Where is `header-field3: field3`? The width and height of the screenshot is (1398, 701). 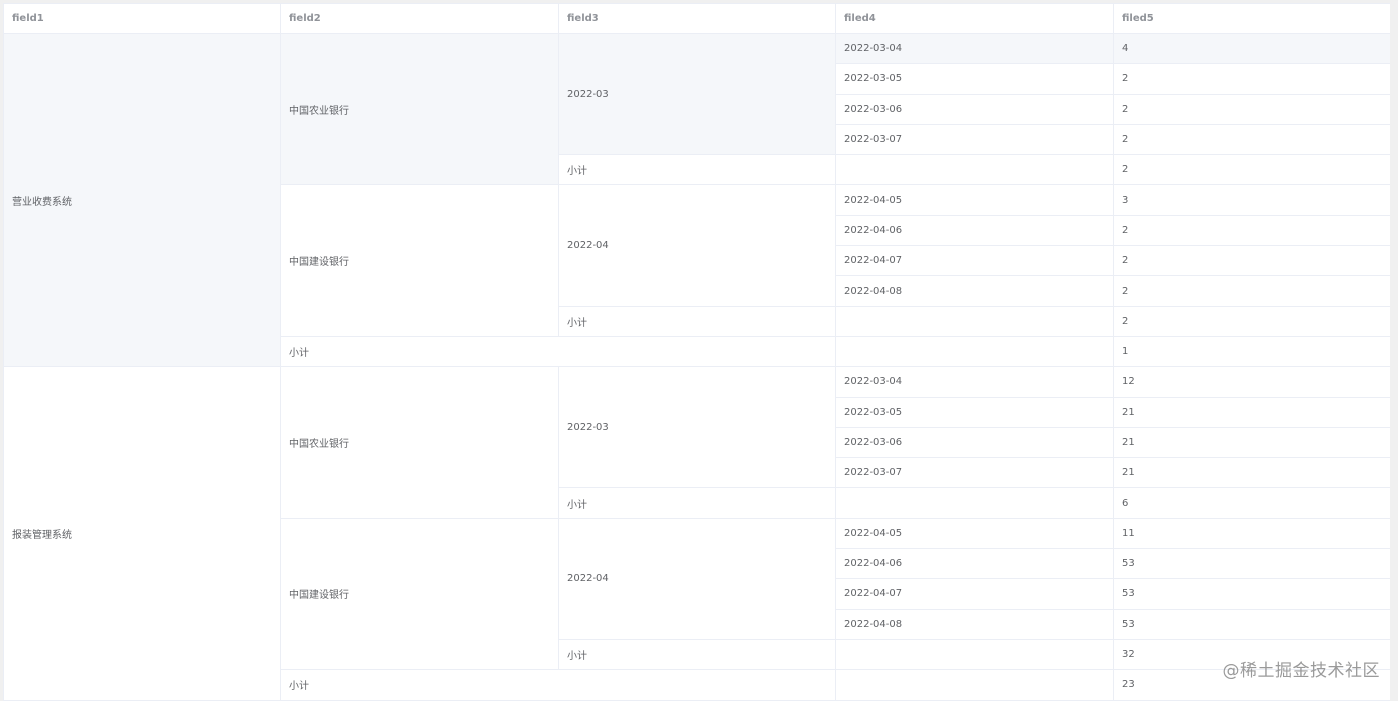 header-field3: field3 is located at coordinates (697, 18).